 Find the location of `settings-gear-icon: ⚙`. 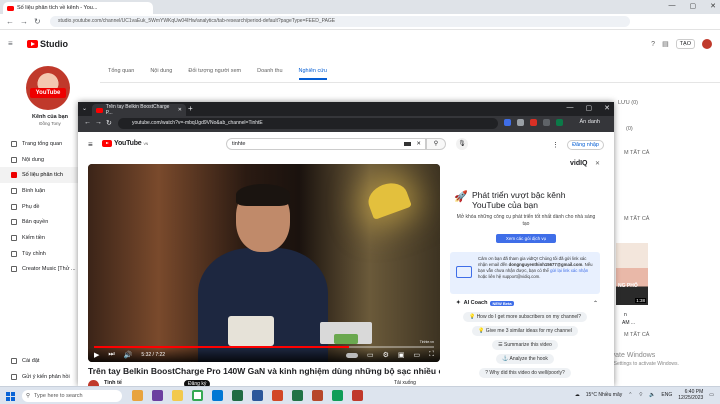

settings-gear-icon: ⚙ is located at coordinates (386, 355).